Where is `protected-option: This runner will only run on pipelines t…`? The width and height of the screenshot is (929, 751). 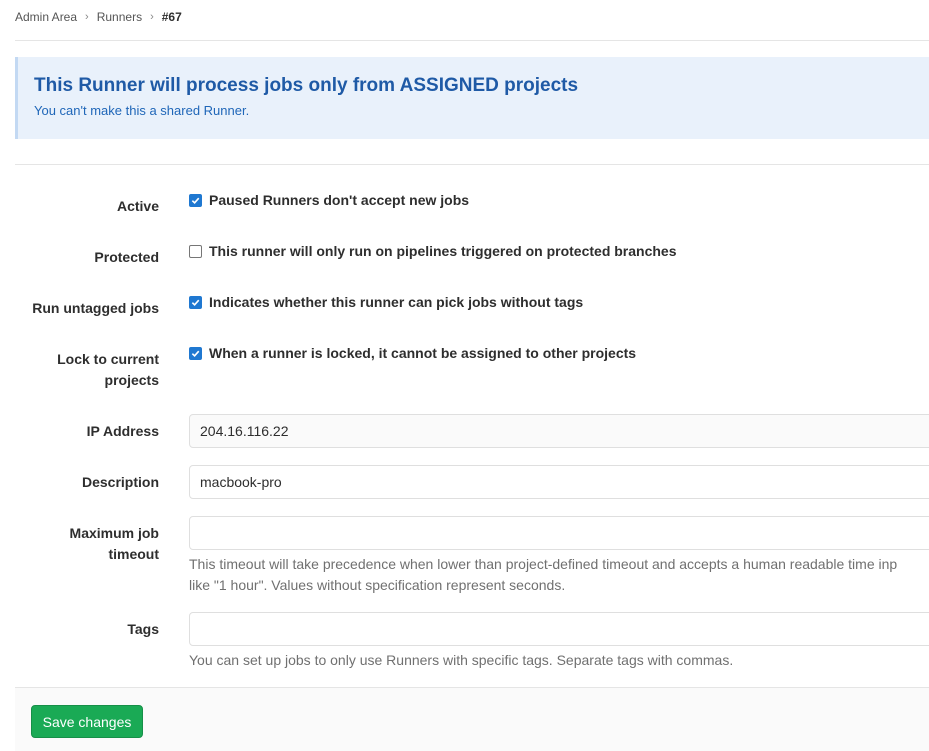 protected-option: This runner will only run on pipelines t… is located at coordinates (433, 251).